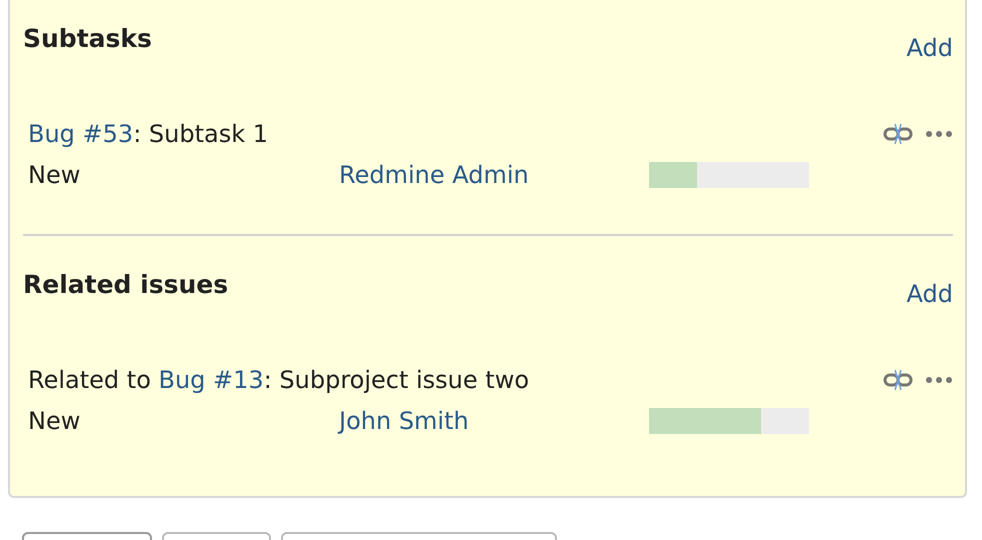  What do you see at coordinates (494, 175) in the screenshot?
I see `assignee-link: Redmine Admin` at bounding box center [494, 175].